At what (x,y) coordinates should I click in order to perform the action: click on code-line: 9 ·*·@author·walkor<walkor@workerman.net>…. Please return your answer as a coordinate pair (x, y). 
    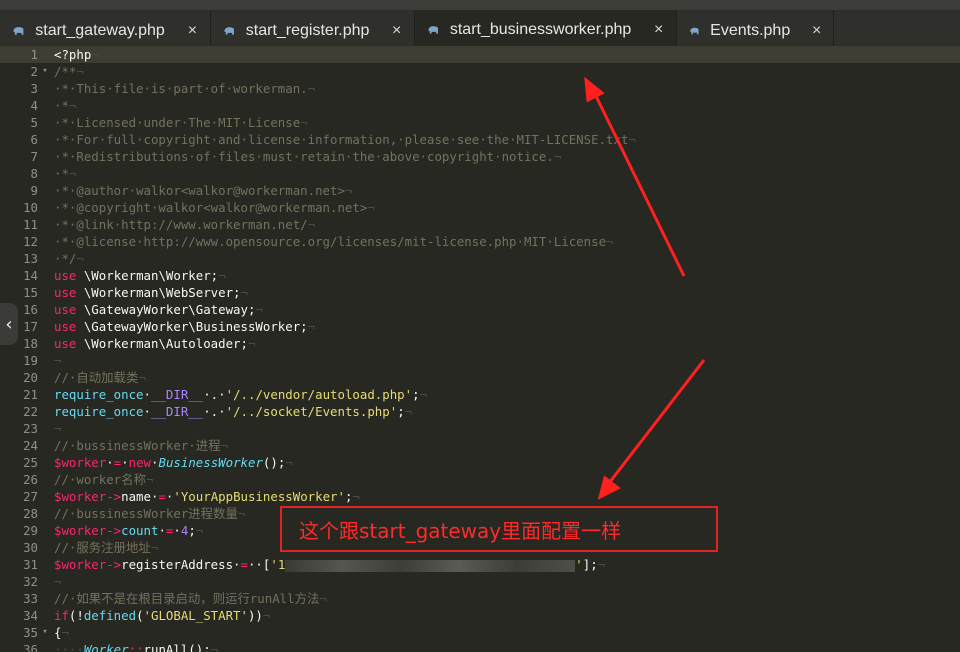
    Looking at the image, I should click on (480, 190).